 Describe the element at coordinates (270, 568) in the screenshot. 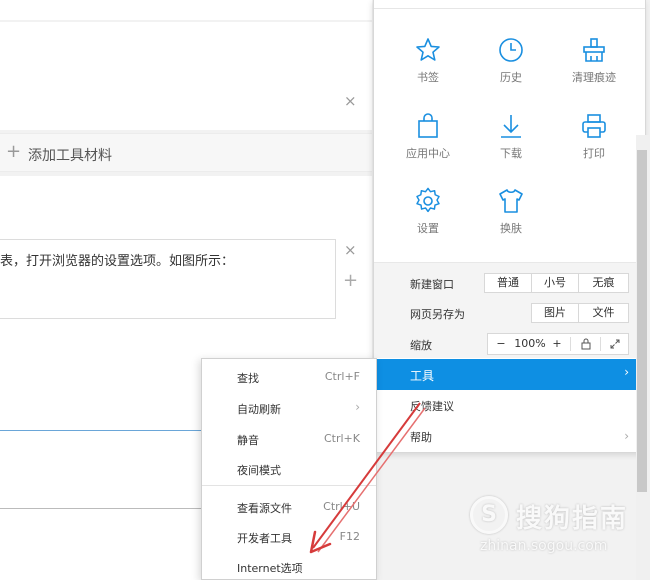

I see `internet-options-label: Internet选项` at that location.